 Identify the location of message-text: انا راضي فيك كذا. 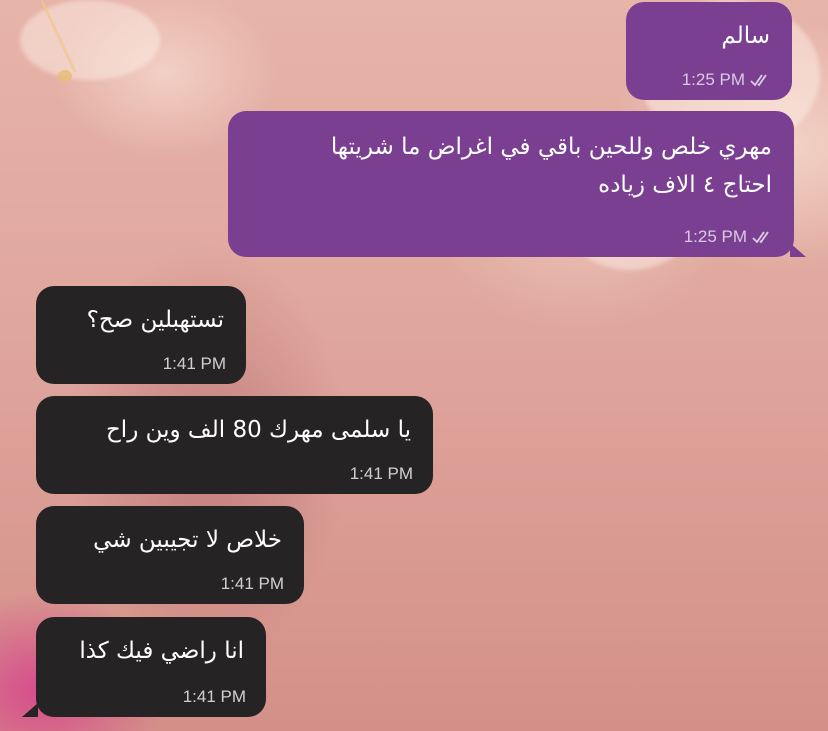
(161, 651).